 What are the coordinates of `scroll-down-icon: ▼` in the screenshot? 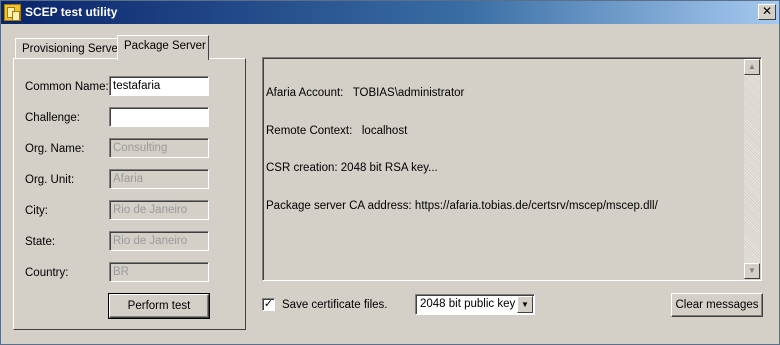 It's located at (752, 271).